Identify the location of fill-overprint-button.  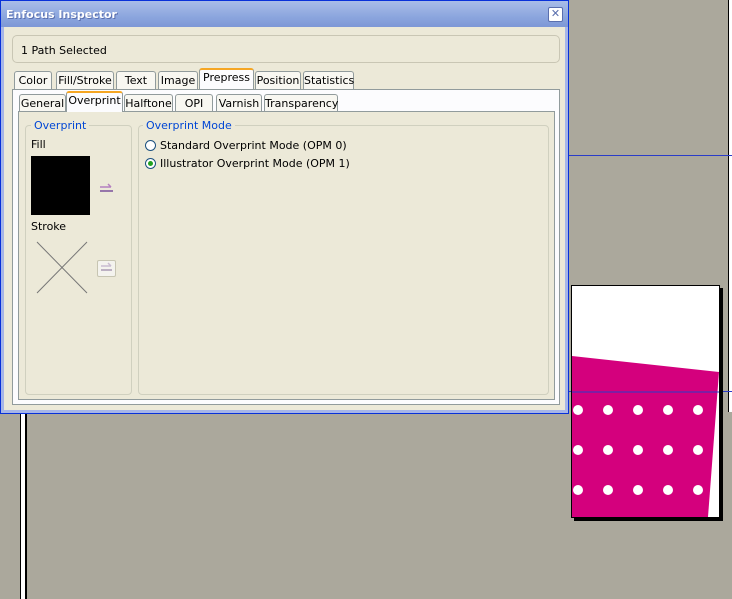
(106, 189).